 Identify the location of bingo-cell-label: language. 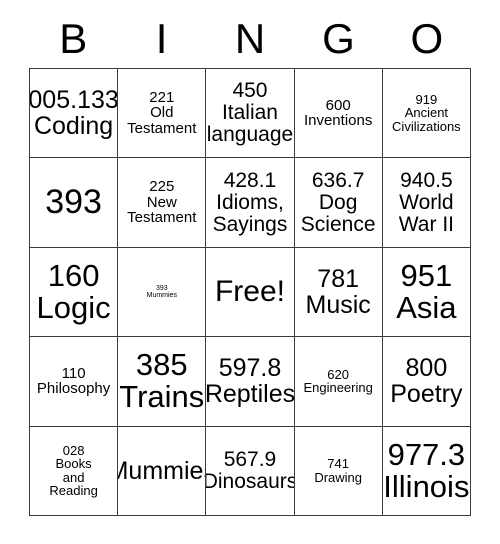
(250, 135).